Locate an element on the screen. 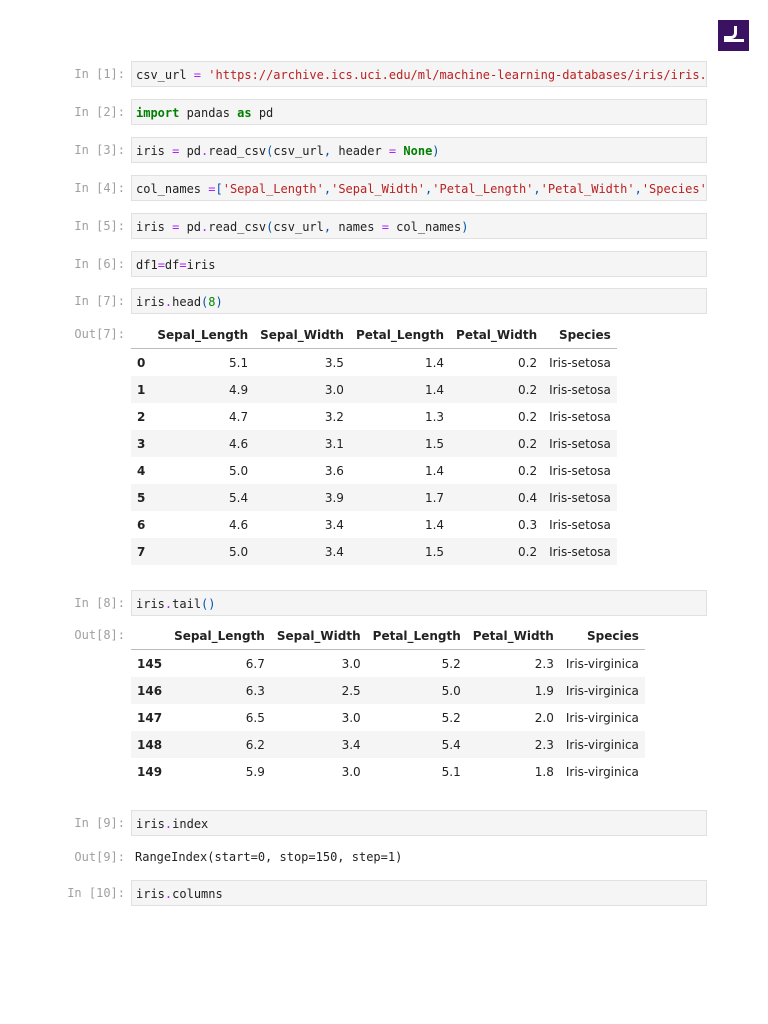 The image size is (768, 1024). table-row: 149 5.9 3.0 5.1 1.8 Iris-virginica is located at coordinates (388, 771).